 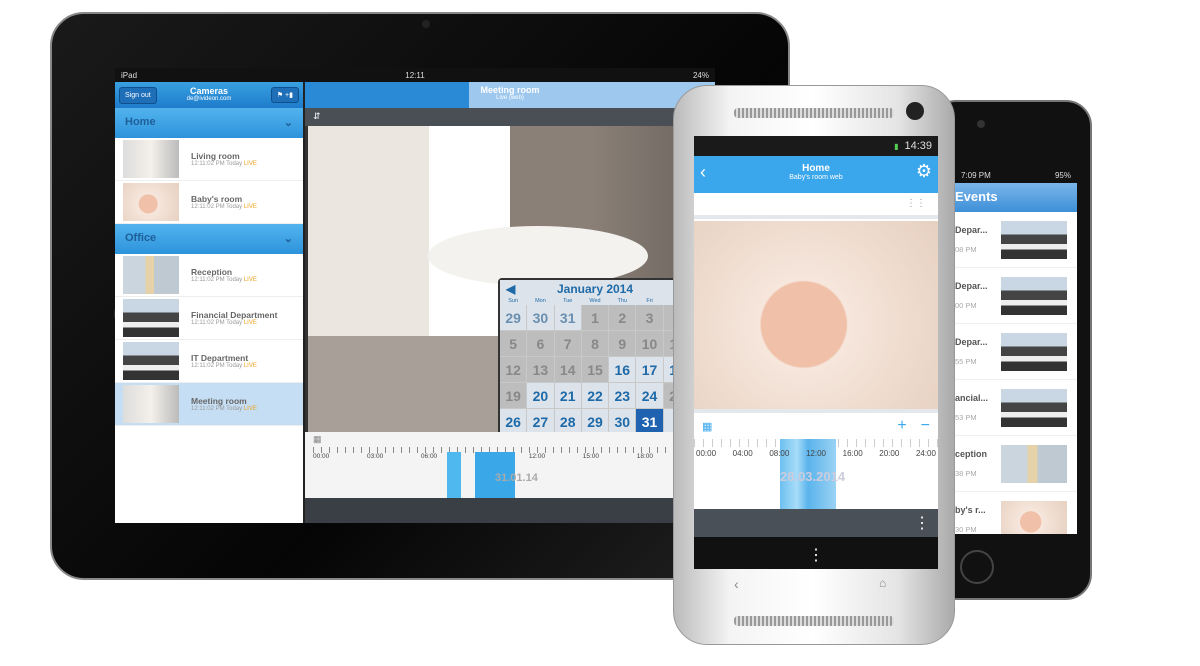 I want to click on calendar-day: 3, so click(x=649, y=317).